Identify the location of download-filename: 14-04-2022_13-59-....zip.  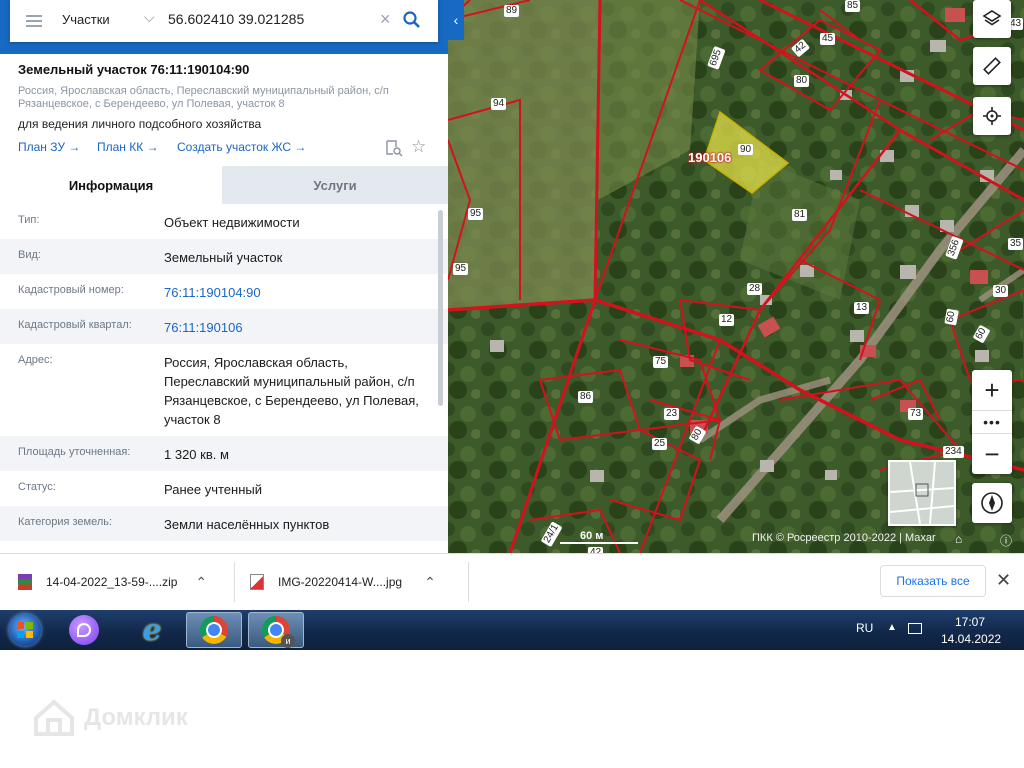
(112, 582).